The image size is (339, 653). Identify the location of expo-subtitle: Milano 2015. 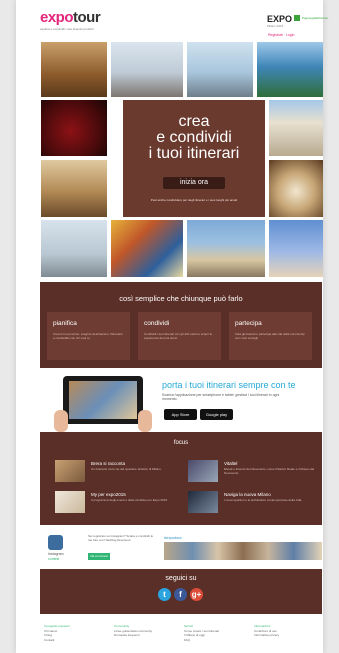
(275, 26).